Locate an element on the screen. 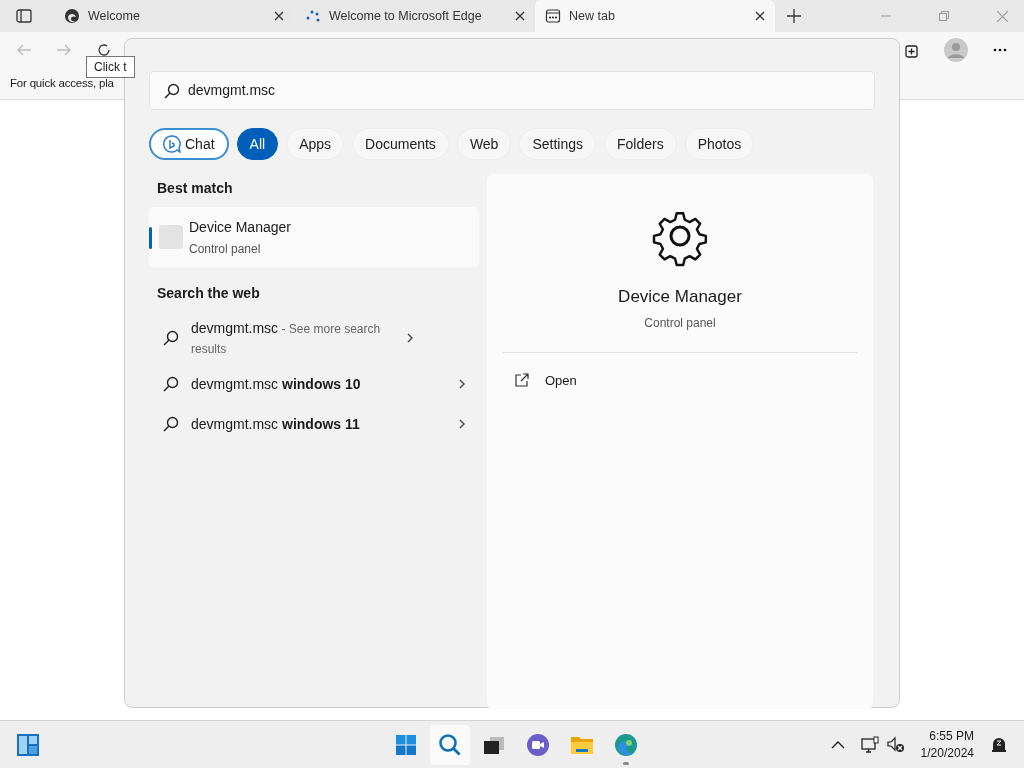  notification-icon is located at coordinates (999, 744).